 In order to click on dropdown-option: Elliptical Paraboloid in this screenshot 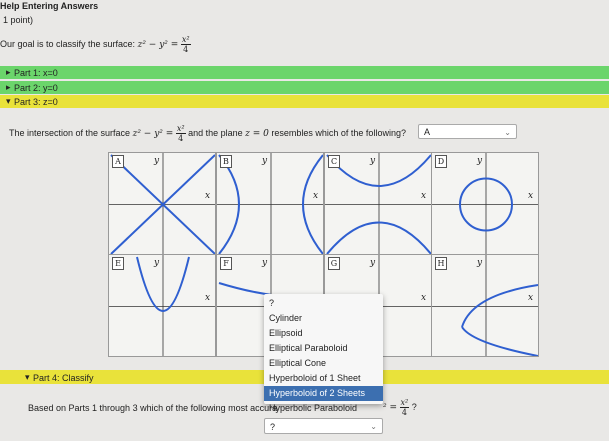, I will do `click(323, 348)`.